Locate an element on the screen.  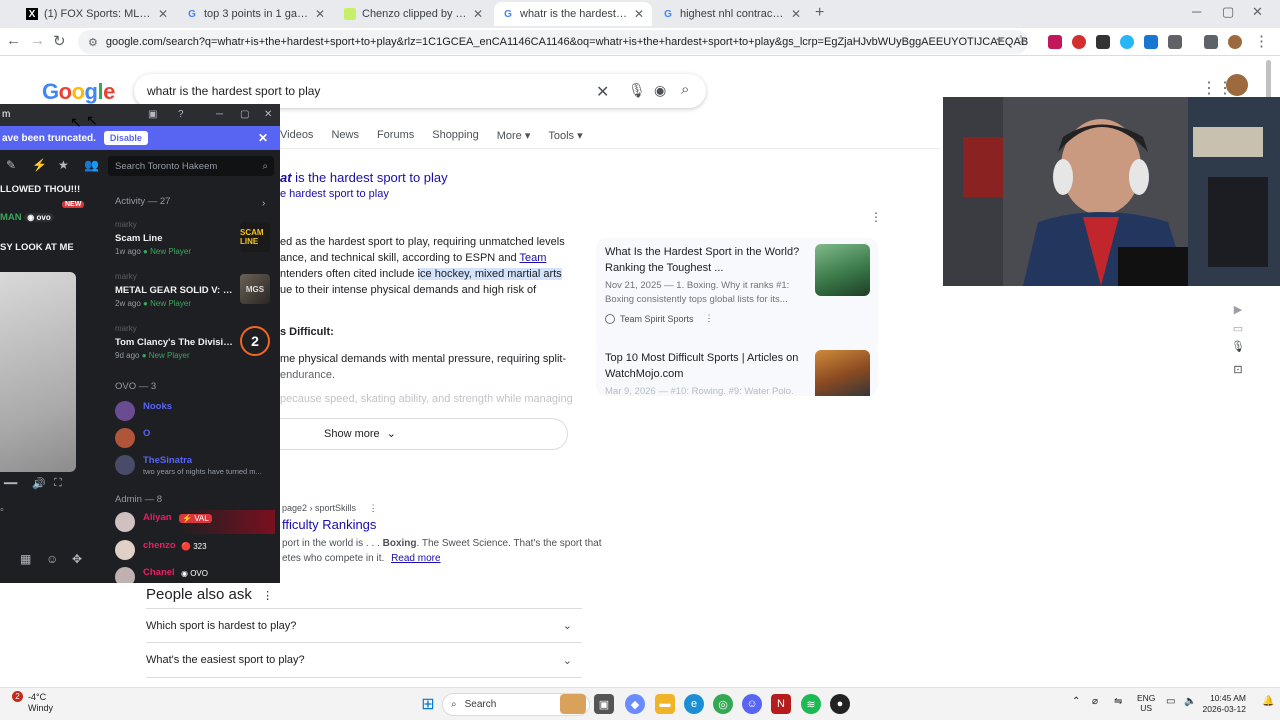
reload-icon: ↻ is located at coordinates (59, 41).